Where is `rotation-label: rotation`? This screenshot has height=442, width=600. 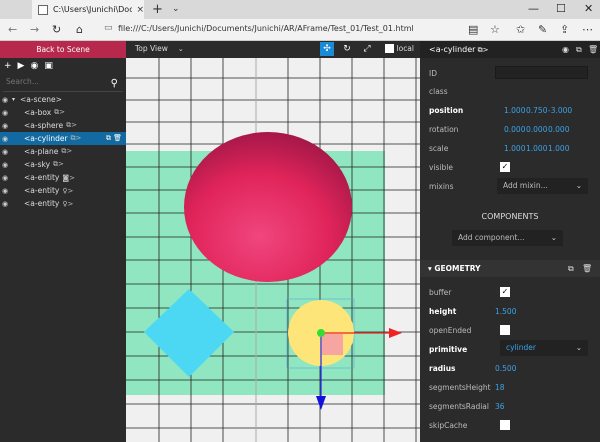
rotation-label: rotation is located at coordinates (444, 129).